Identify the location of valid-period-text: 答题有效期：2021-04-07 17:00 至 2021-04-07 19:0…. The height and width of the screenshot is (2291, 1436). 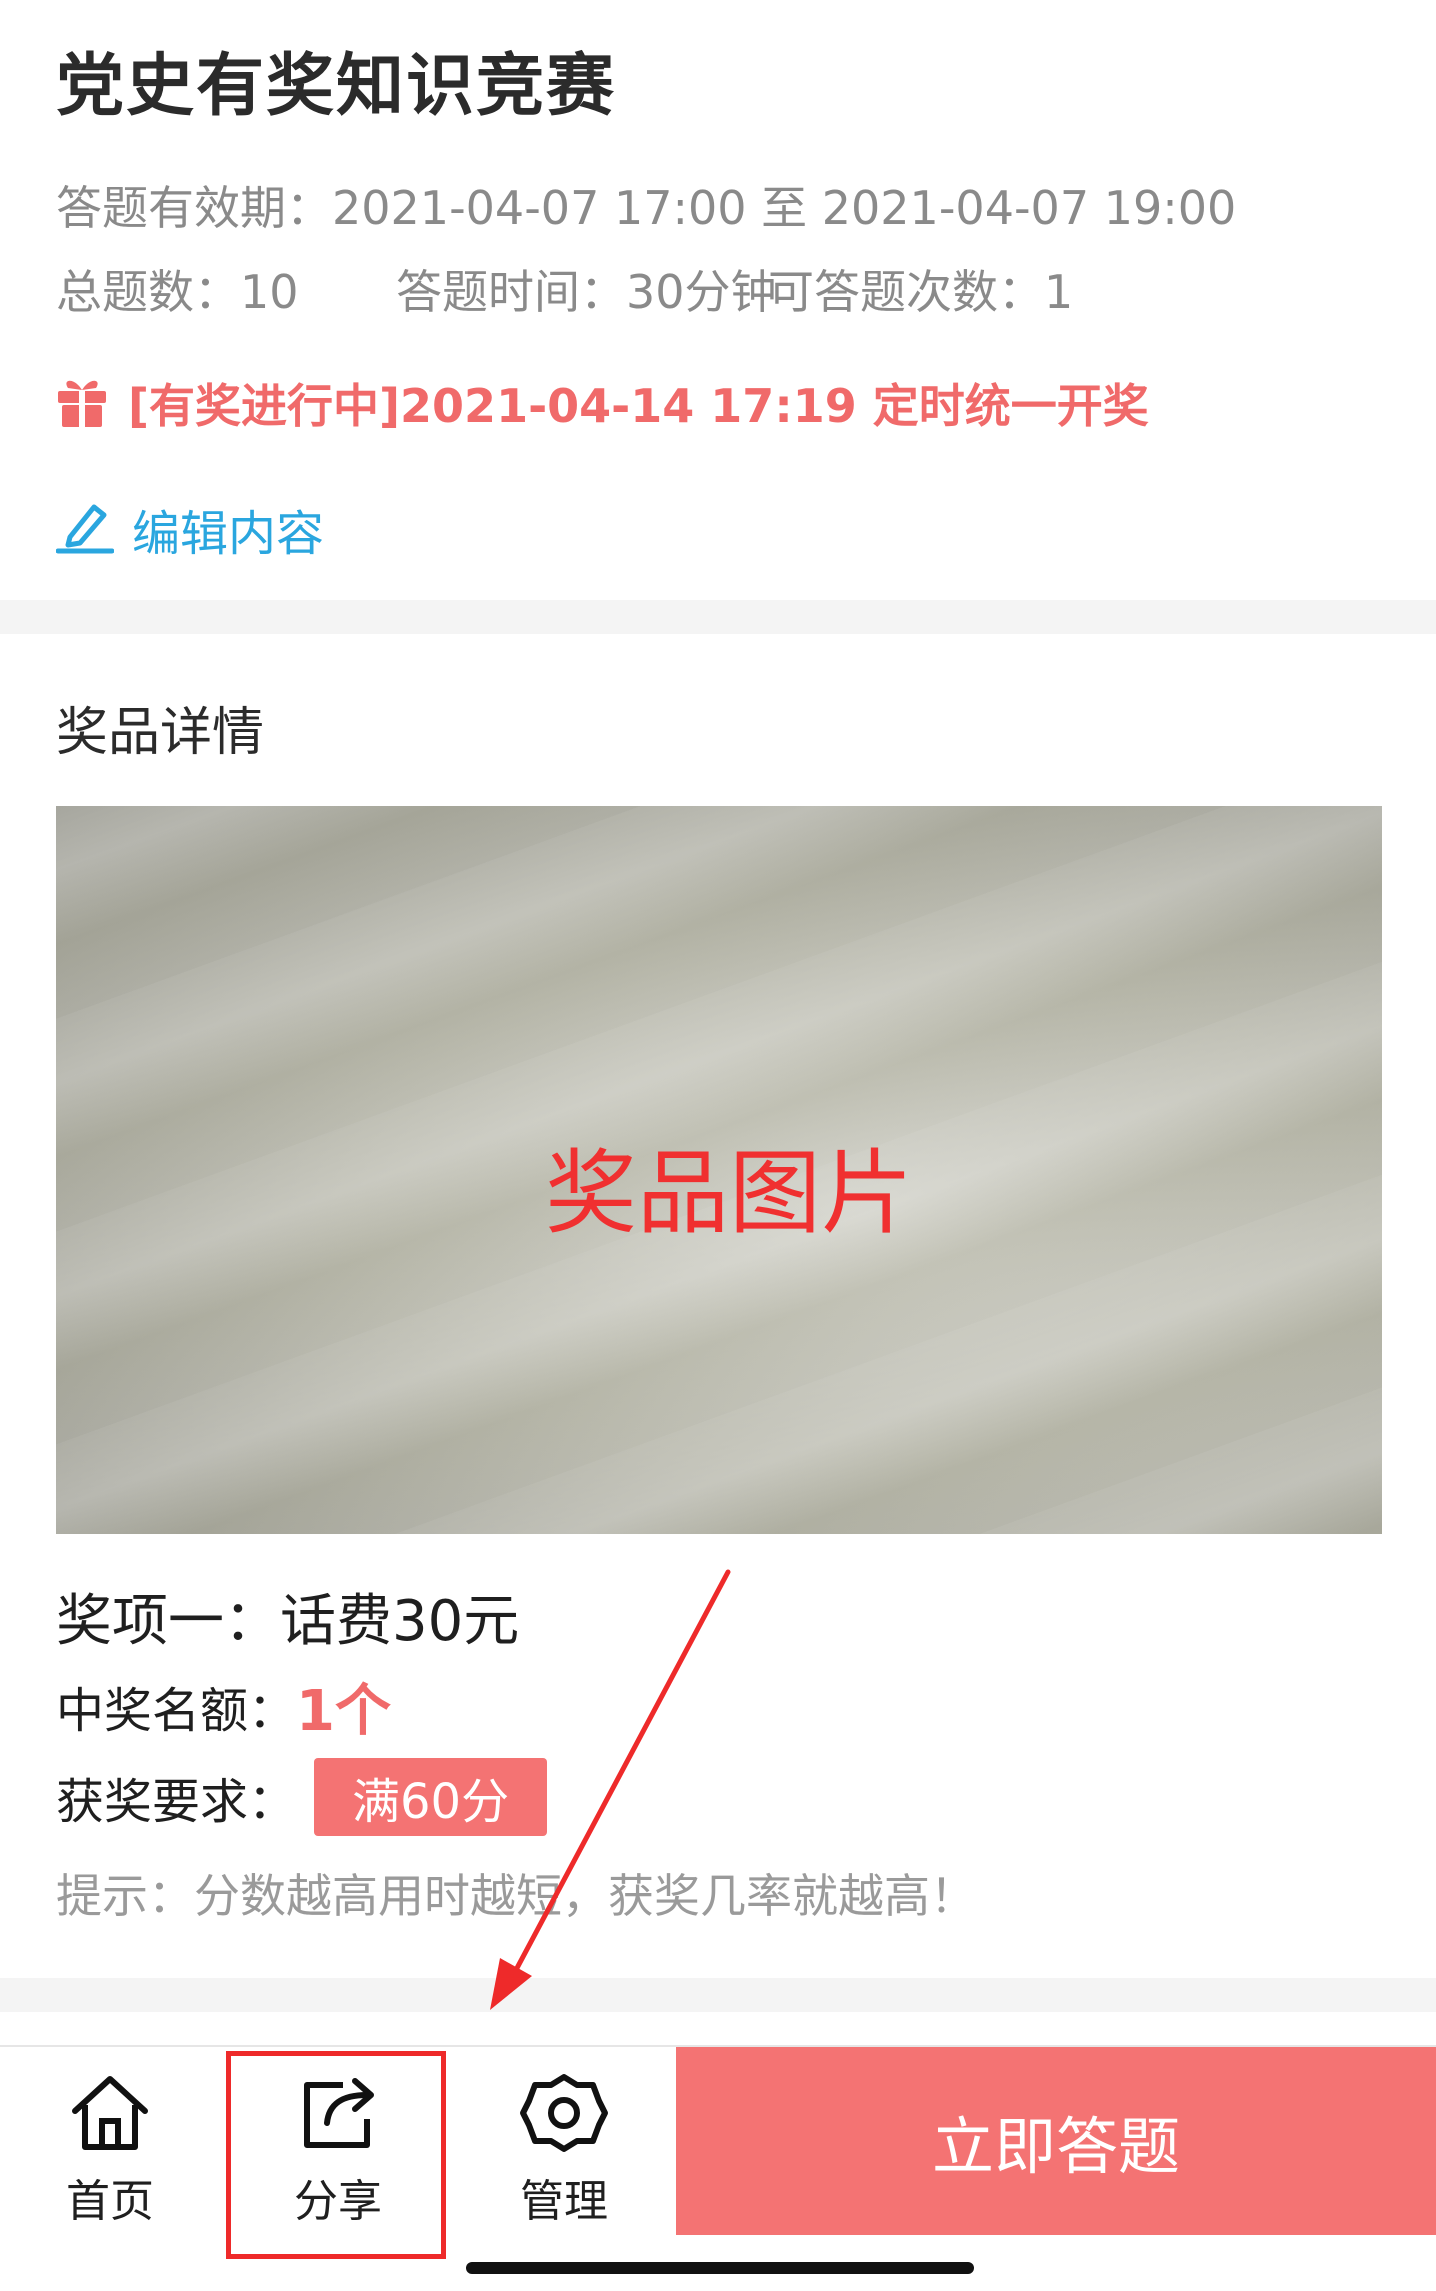
(646, 208).